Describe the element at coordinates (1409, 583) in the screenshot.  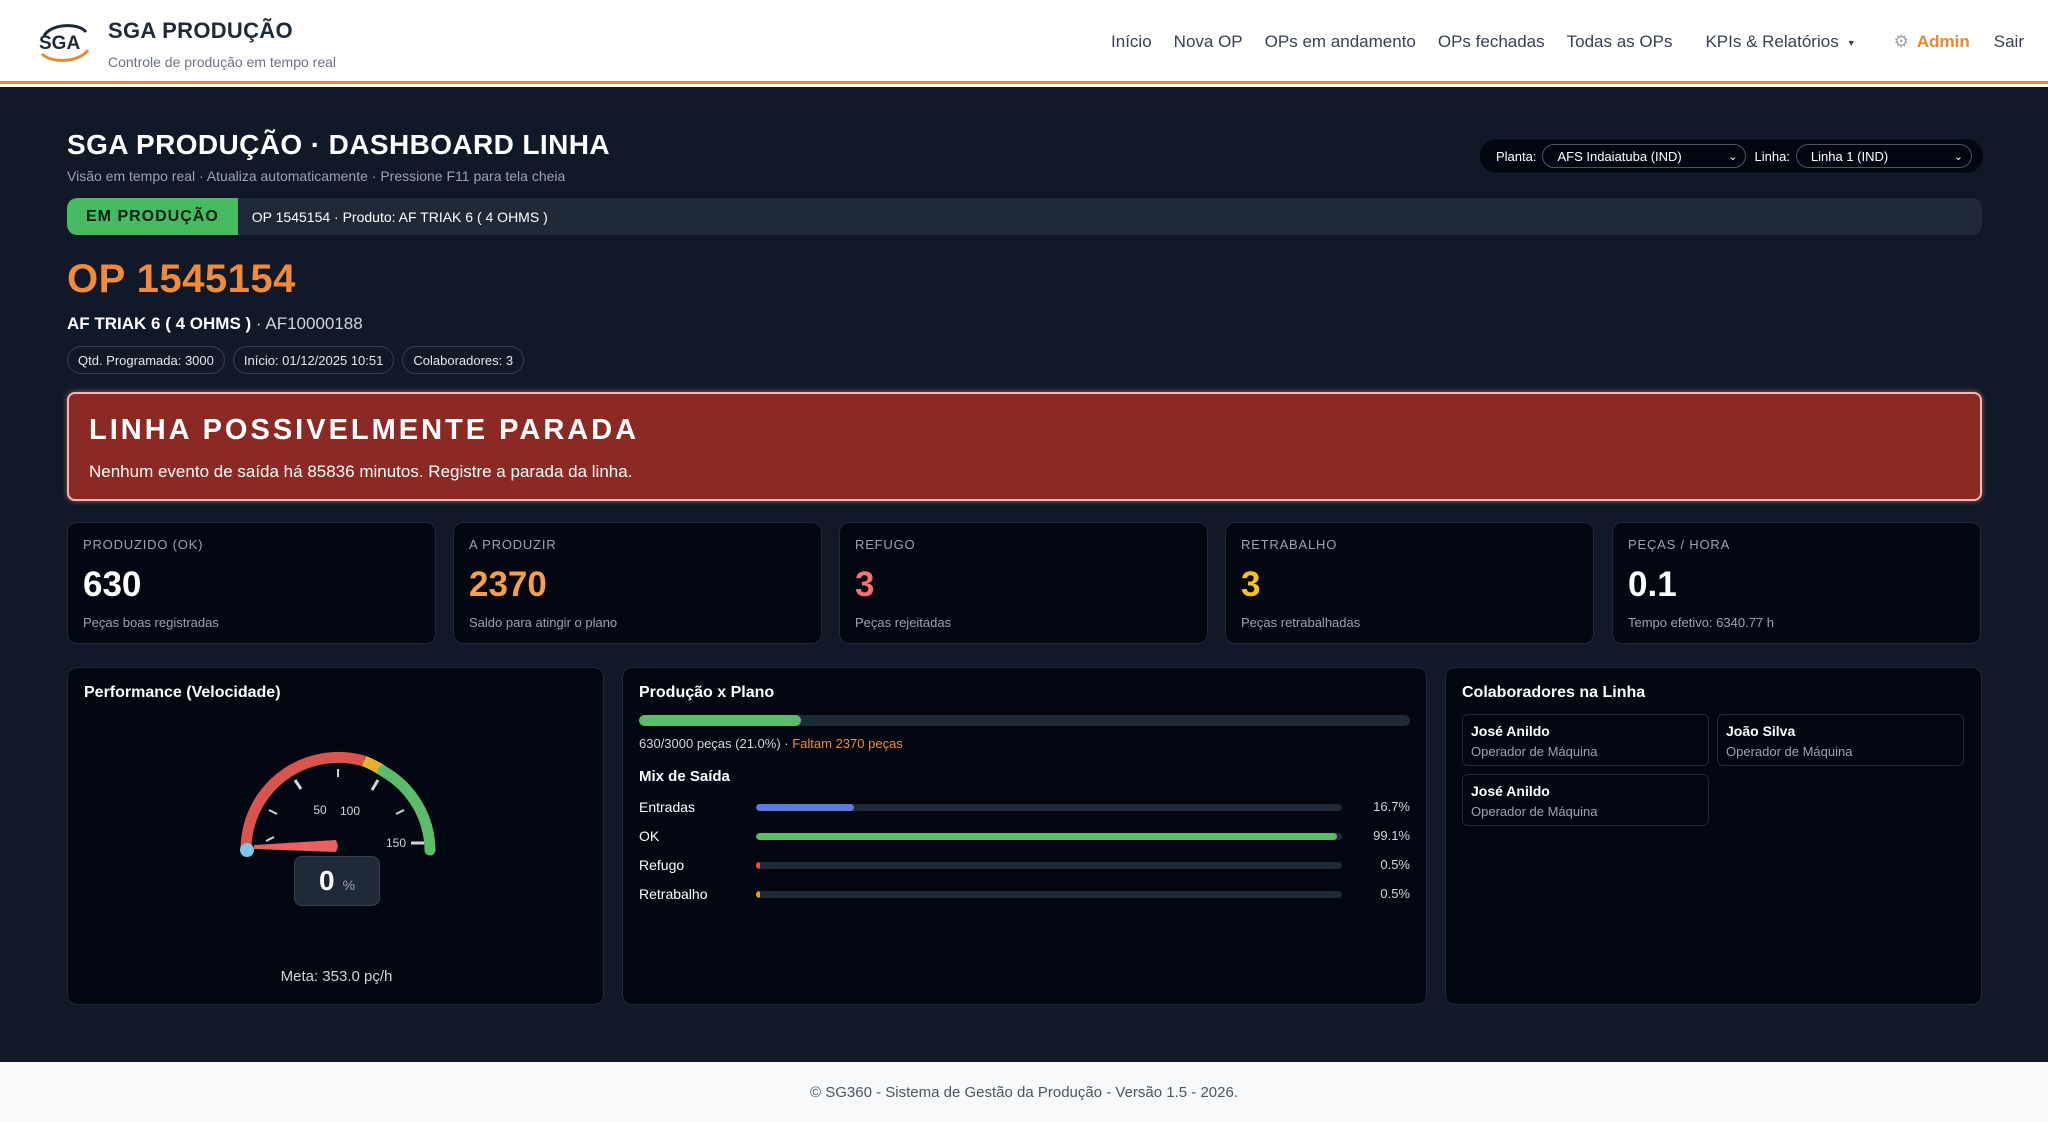
I see `kpi-card-retrabalho: RETRABALHO 3 Peças retrabalhadas` at that location.